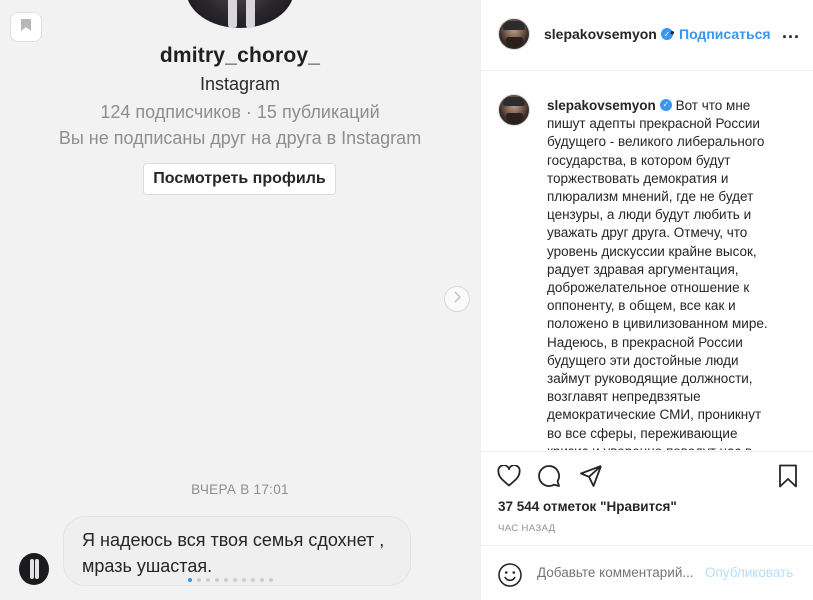  Describe the element at coordinates (749, 572) in the screenshot. I see `publish-button: Опубликовать` at that location.